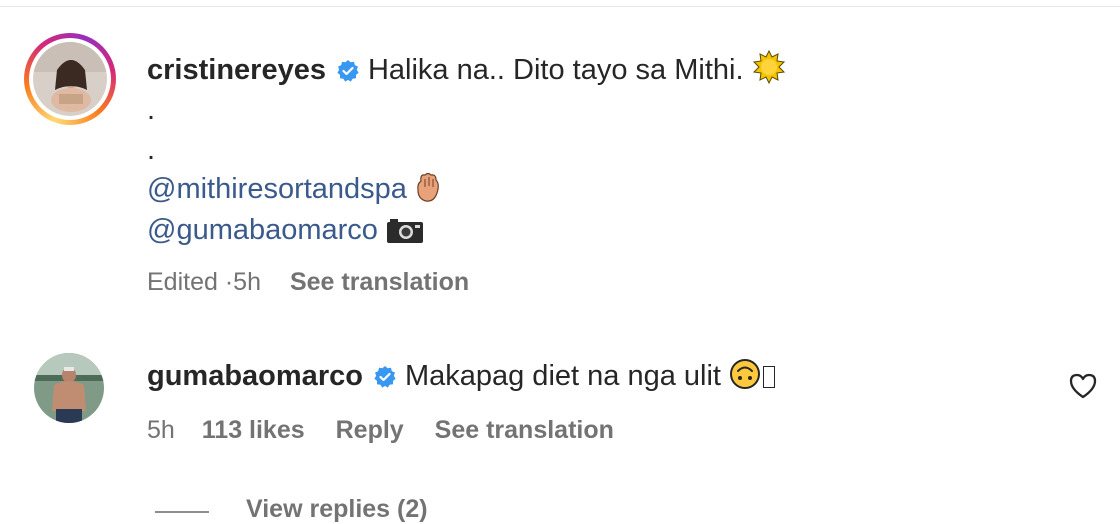 The width and height of the screenshot is (1120, 524). I want to click on mention-line: @mithiresortandspa, so click(294, 191).